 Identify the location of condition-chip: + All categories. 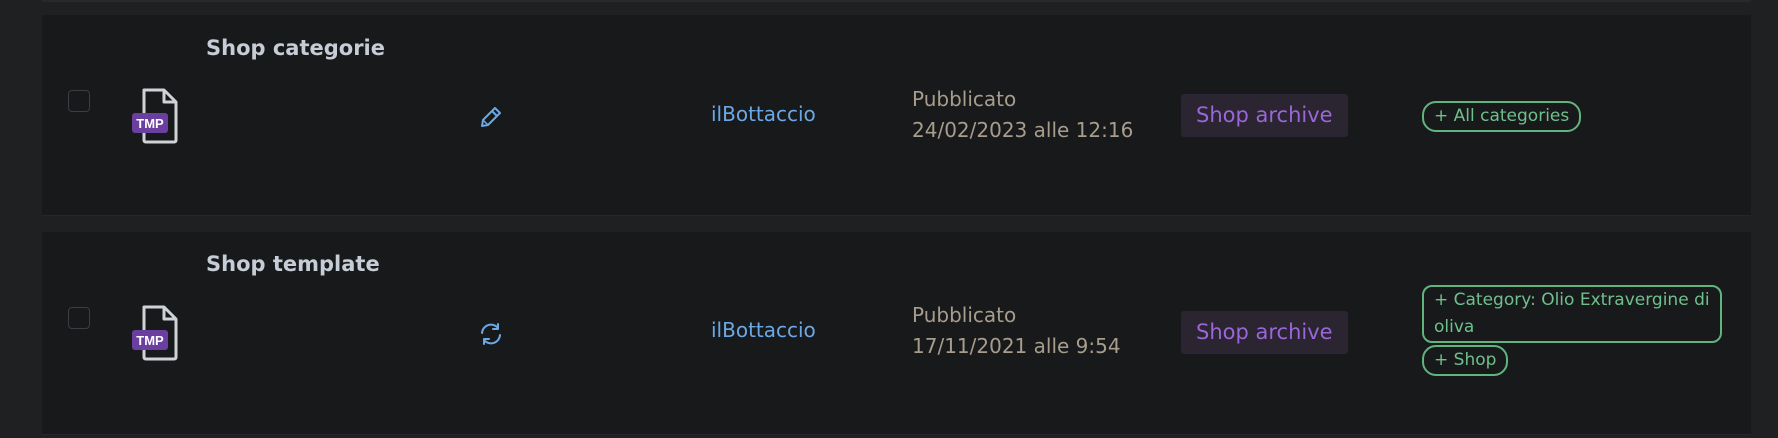
(1502, 116).